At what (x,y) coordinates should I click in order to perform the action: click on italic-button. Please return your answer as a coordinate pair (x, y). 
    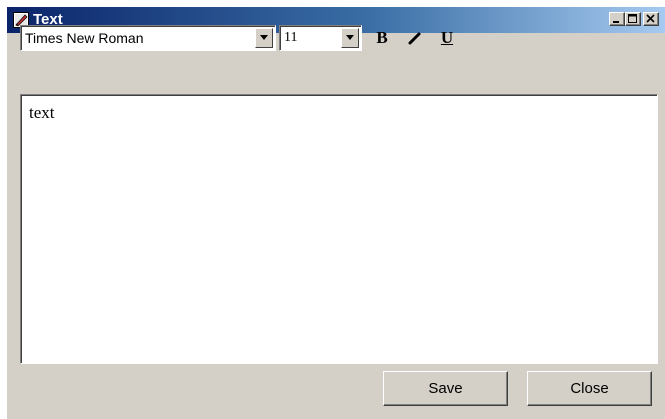
    Looking at the image, I should click on (415, 38).